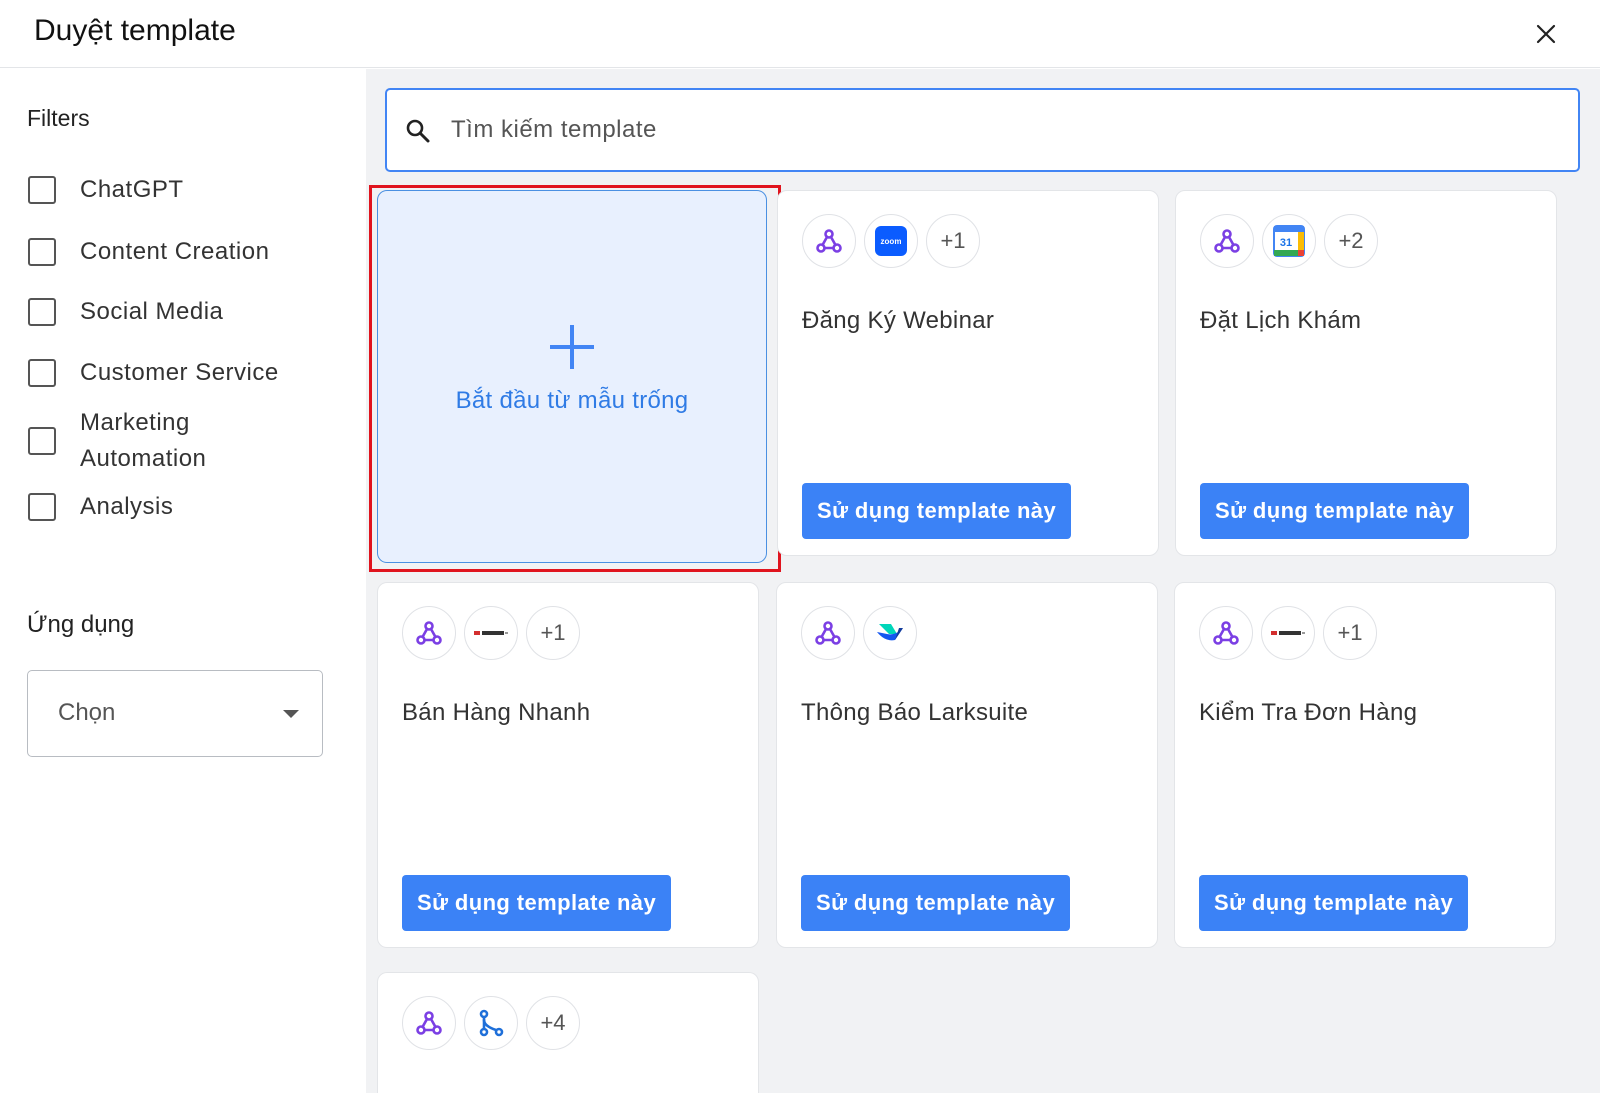  I want to click on filter-content-creation: Content Creation, so click(148, 252).